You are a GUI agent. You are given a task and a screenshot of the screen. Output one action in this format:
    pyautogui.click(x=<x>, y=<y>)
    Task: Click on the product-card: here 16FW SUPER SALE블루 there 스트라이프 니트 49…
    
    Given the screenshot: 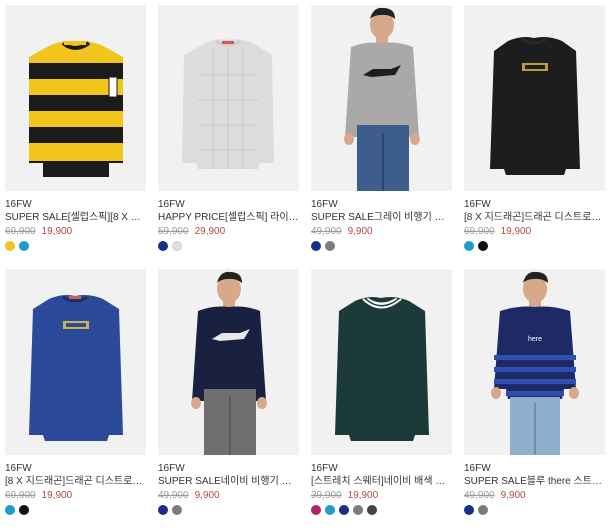 What is the action you would take?
    pyautogui.click(x=534, y=394)
    